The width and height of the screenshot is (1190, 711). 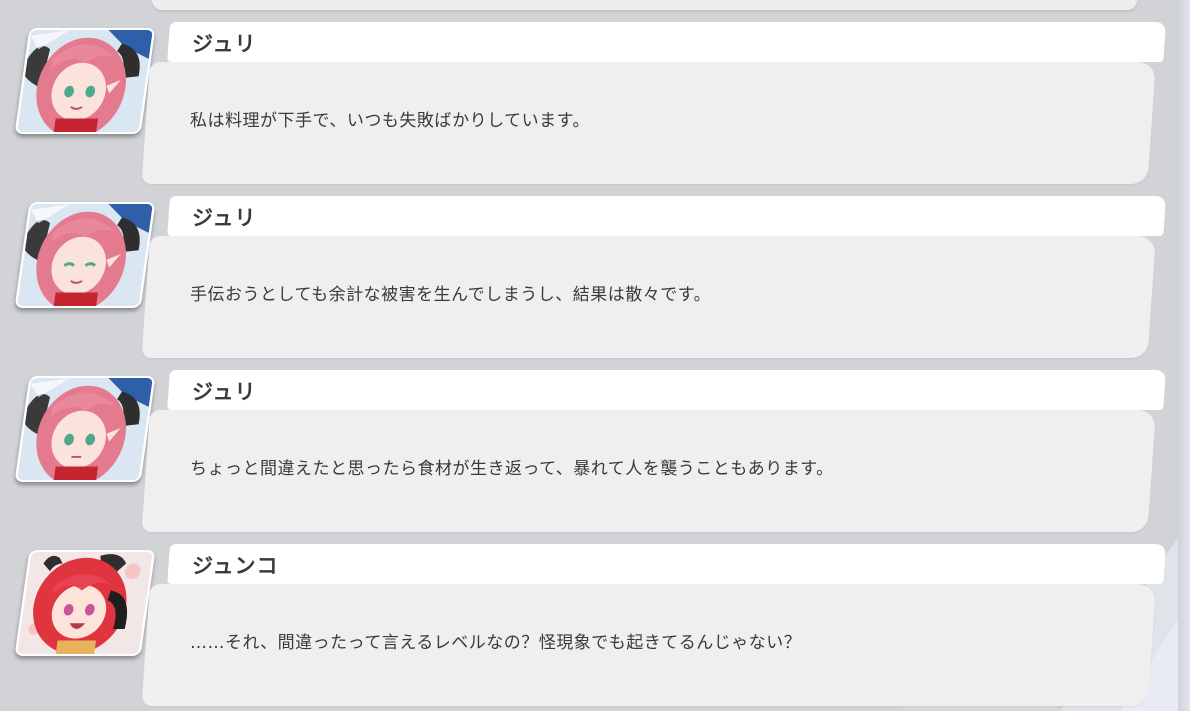 I want to click on junko-avatar, so click(x=85, y=603).